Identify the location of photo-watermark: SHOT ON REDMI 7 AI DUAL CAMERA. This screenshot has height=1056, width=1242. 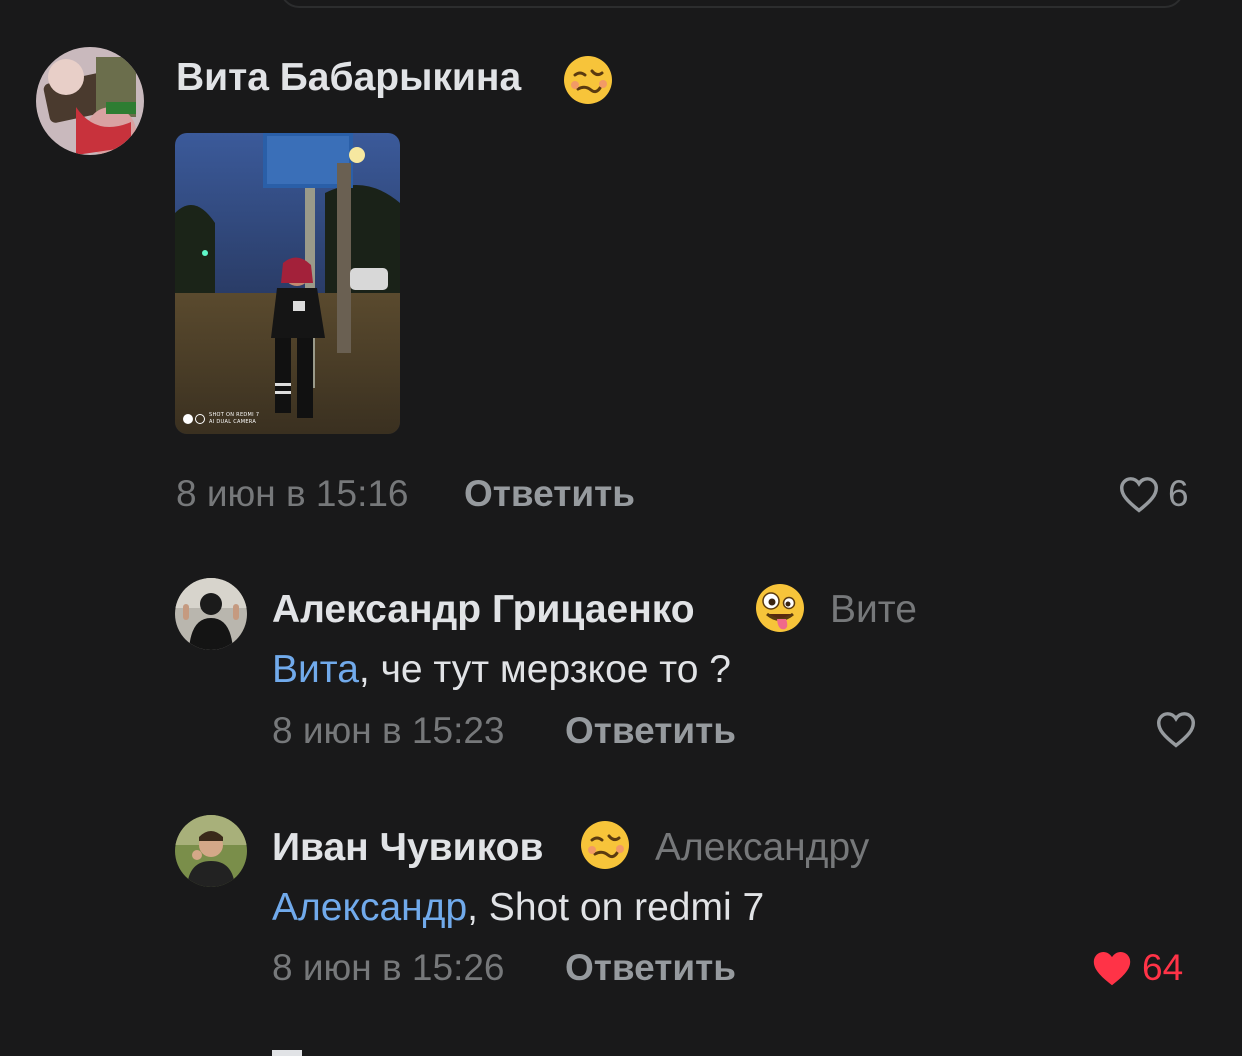
(221, 419).